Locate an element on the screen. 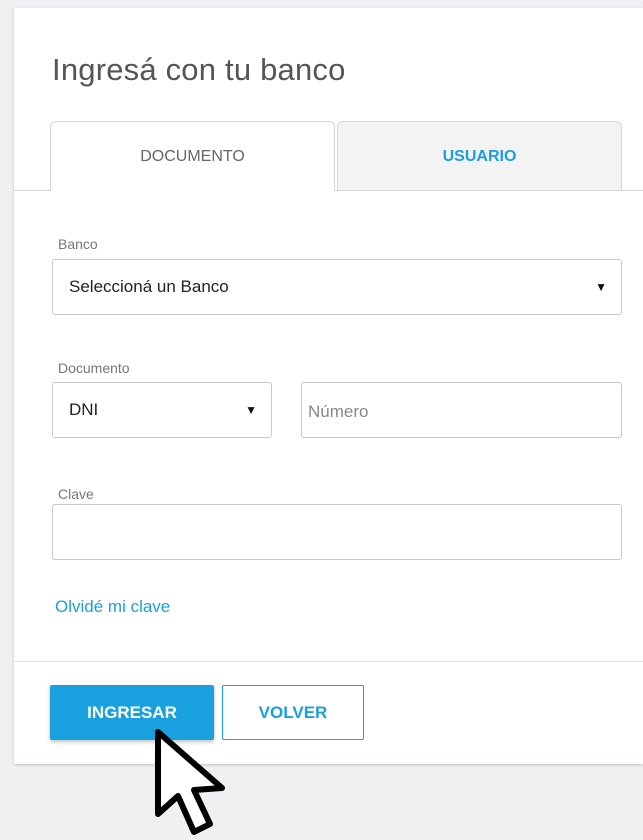  volver-button-label: VOLVER is located at coordinates (293, 712).